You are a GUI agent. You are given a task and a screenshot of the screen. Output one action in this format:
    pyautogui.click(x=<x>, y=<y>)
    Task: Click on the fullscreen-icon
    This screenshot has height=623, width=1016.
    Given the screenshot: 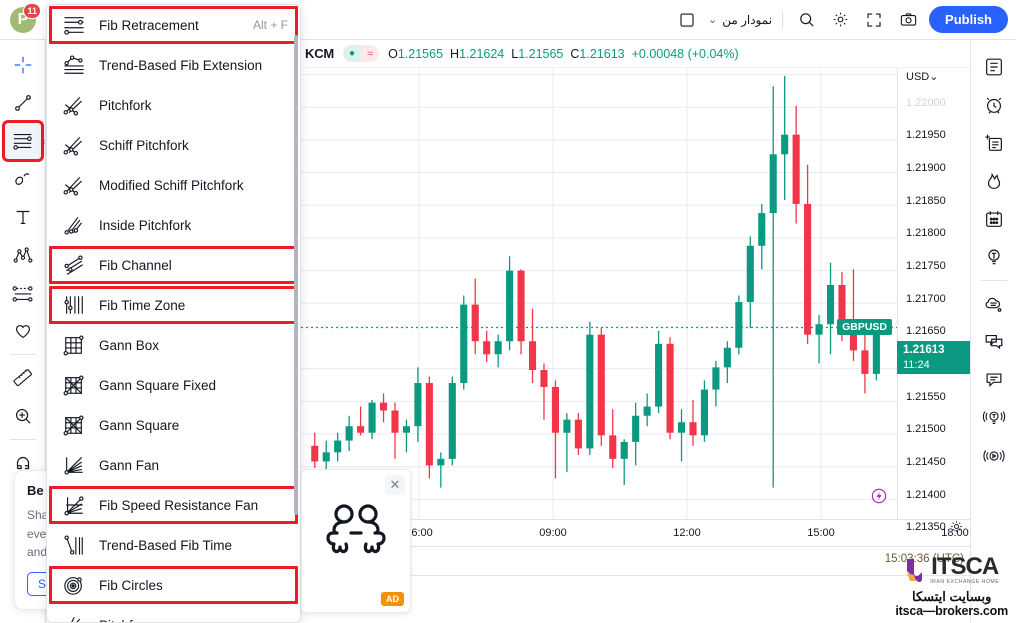 What is the action you would take?
    pyautogui.click(x=874, y=20)
    